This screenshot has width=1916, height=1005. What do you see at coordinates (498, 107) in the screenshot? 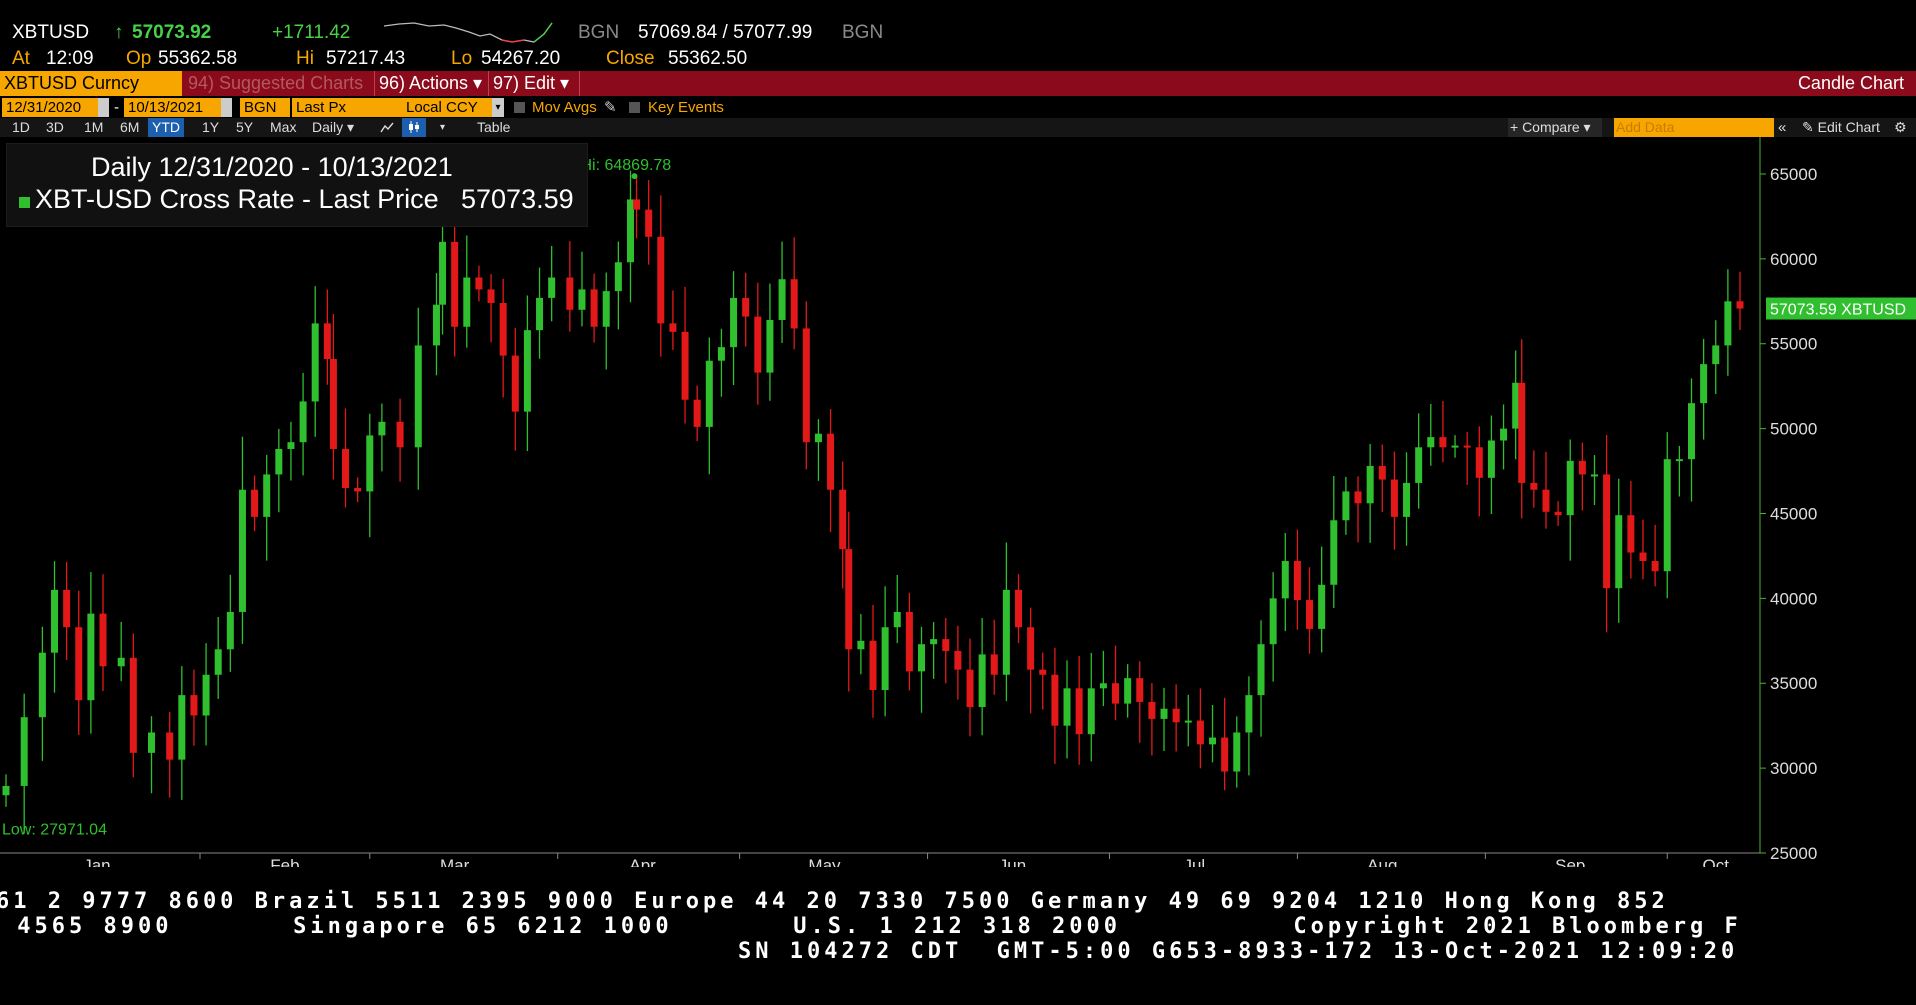
I see `chevron-down-icon: ▾` at bounding box center [498, 107].